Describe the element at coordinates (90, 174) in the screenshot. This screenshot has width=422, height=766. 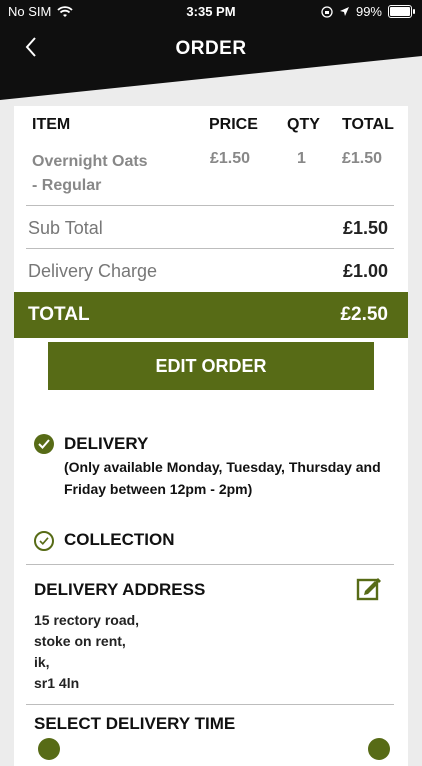
I see `table-row-item: Overnight Oats - Regular` at that location.